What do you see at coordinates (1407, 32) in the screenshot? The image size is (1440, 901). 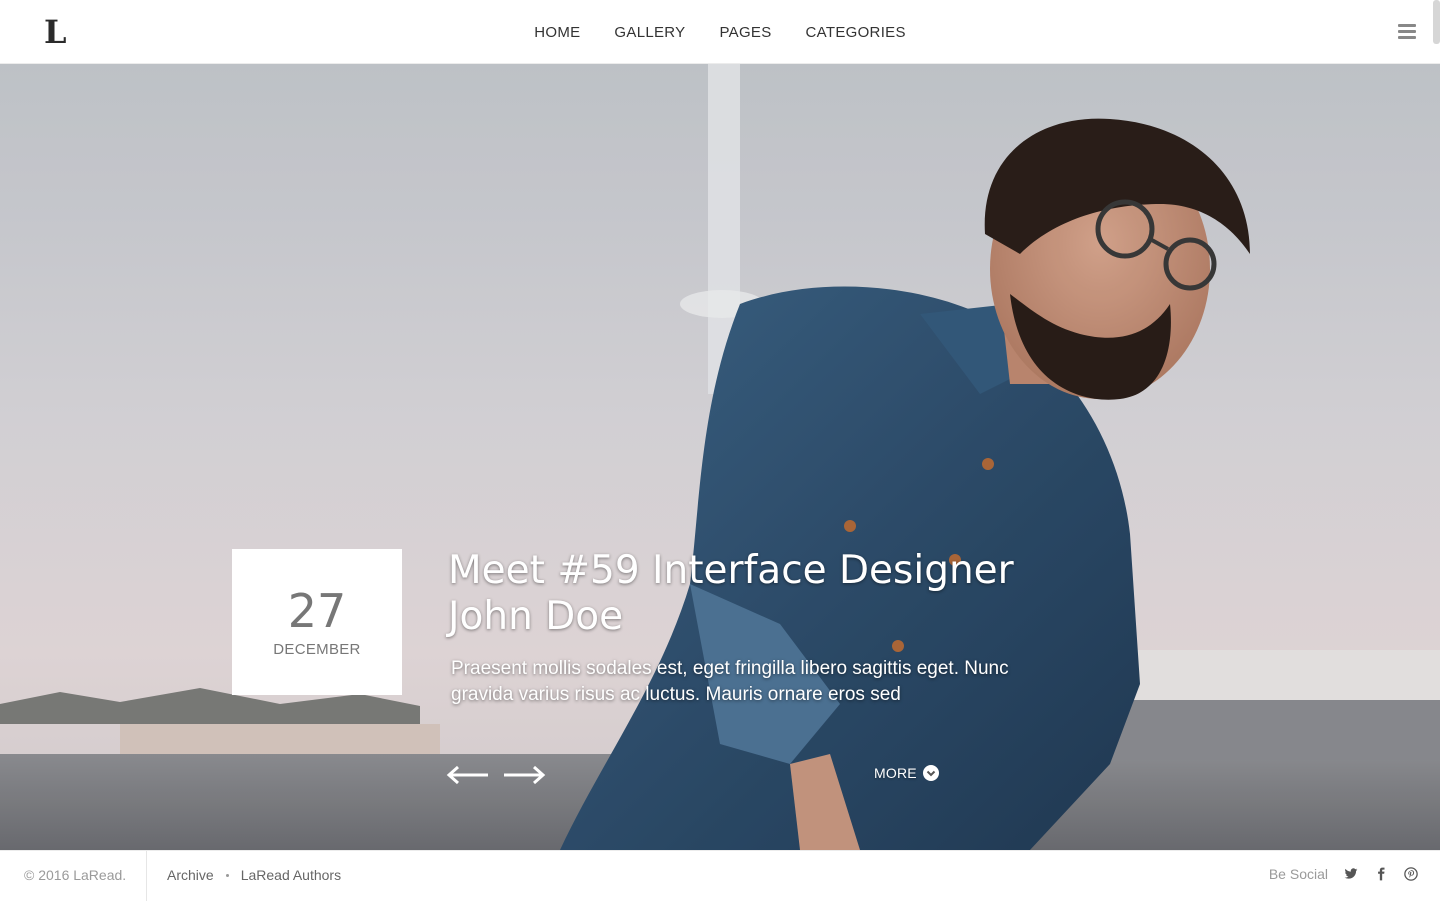 I see `hamburger-menu-icon` at bounding box center [1407, 32].